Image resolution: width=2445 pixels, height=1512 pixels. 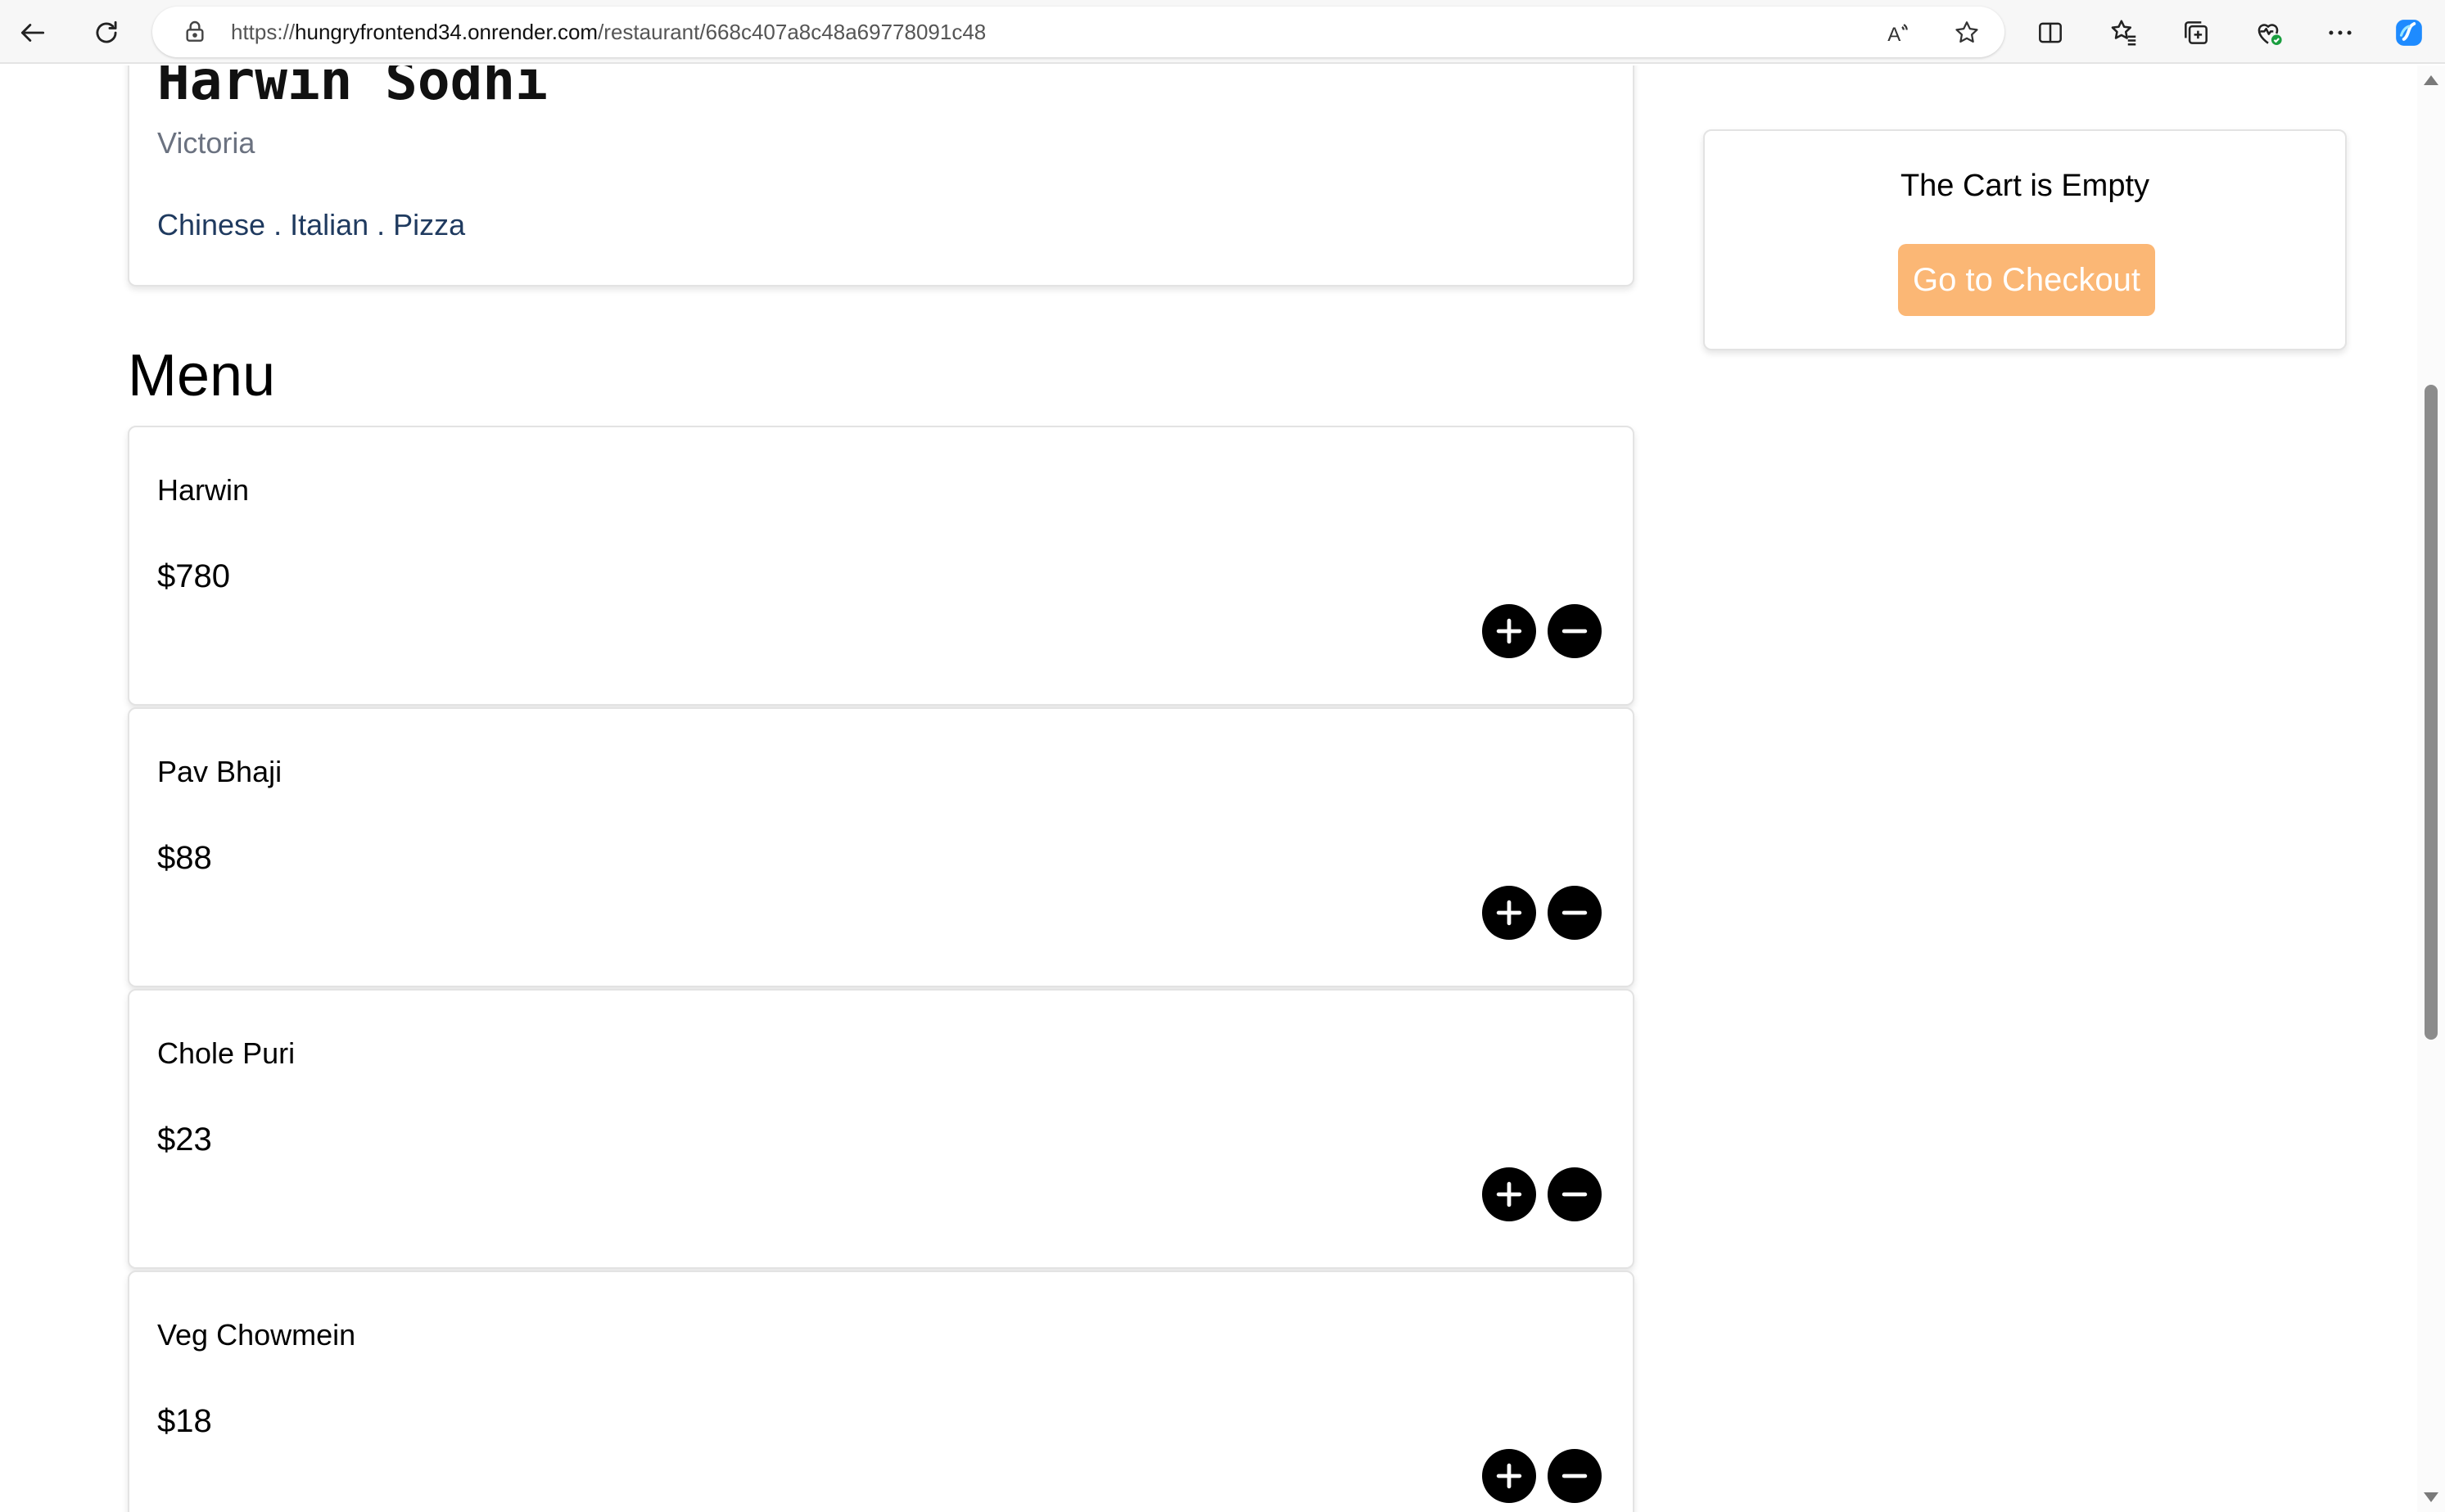 What do you see at coordinates (219, 771) in the screenshot?
I see `menu-item-name: Pav Bhaji` at bounding box center [219, 771].